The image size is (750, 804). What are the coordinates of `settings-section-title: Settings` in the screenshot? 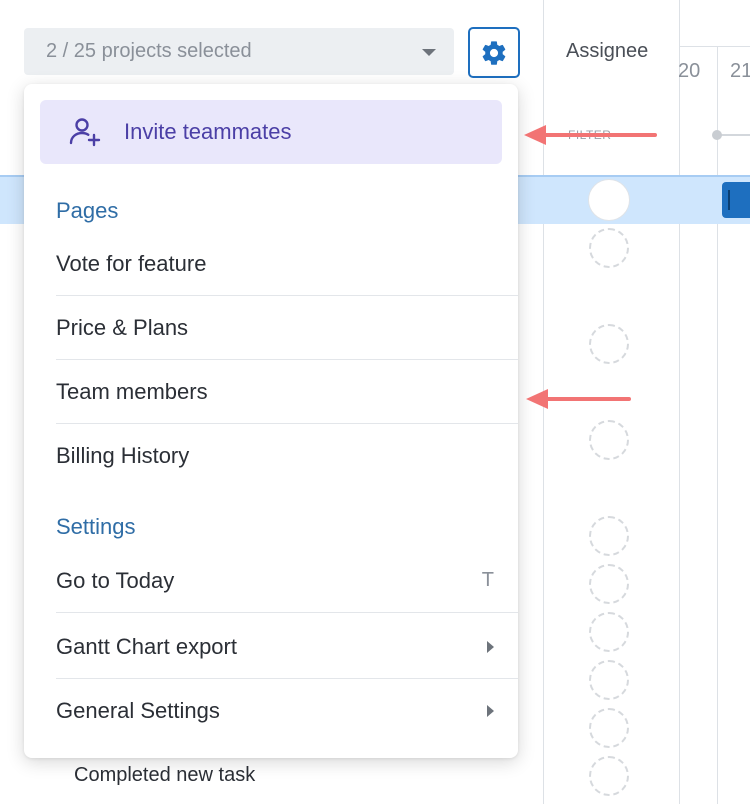 It's located at (96, 526).